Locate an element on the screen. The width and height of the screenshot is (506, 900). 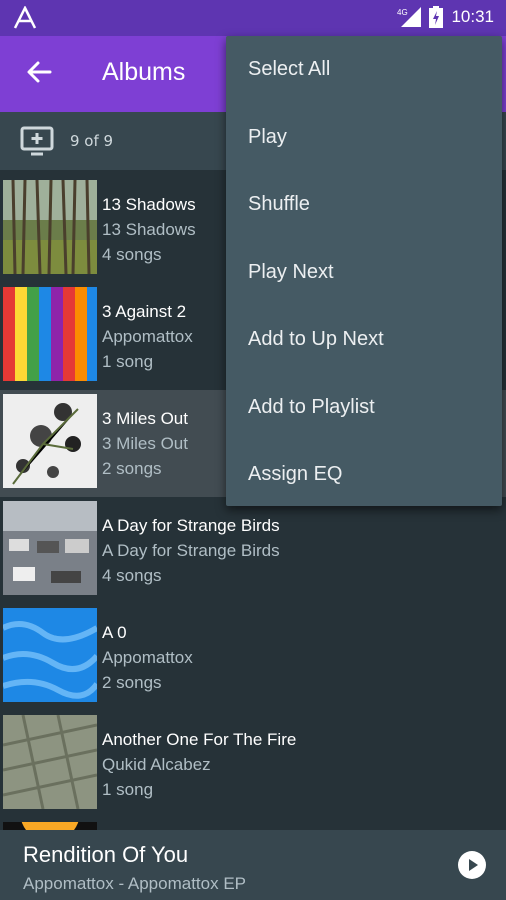
now-playing-subtitle: Appomattox - Appomattox EP is located at coordinates (135, 883).